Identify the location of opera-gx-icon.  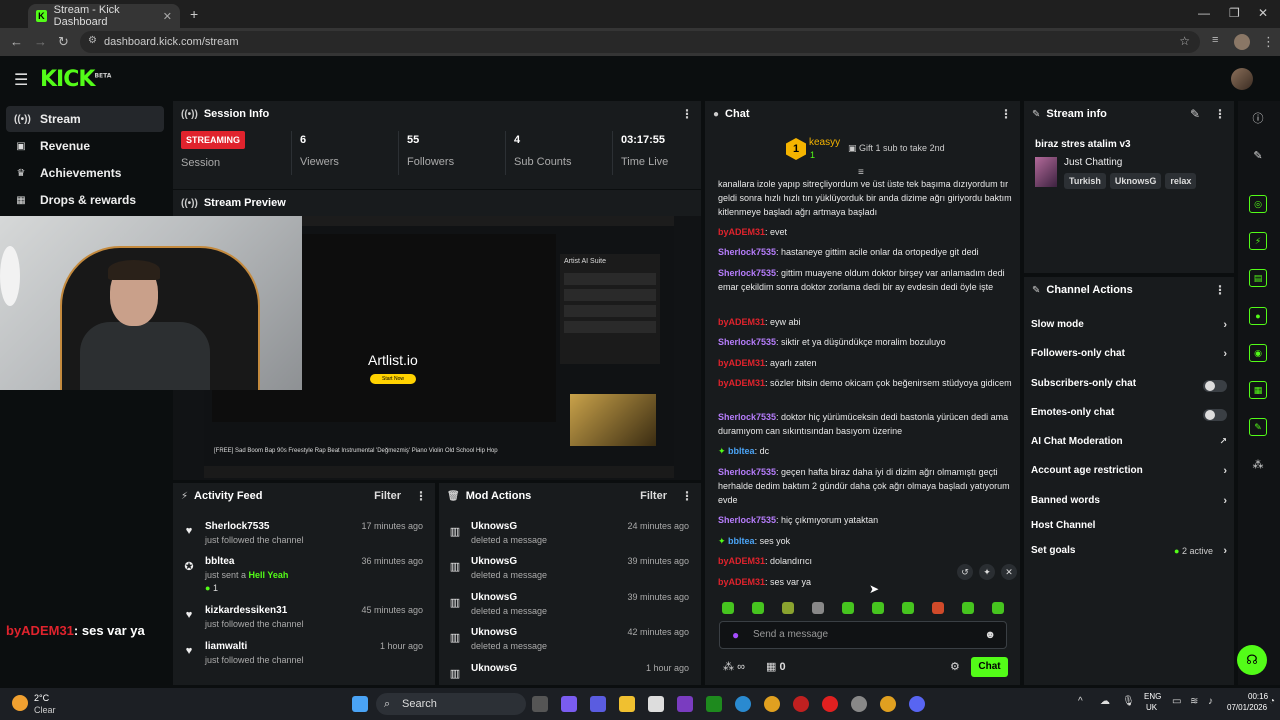
(801, 704).